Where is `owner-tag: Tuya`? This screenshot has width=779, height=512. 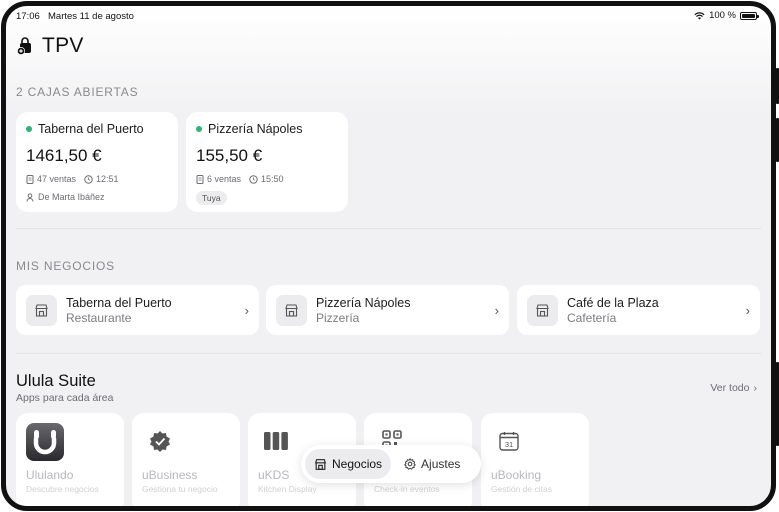
owner-tag: Tuya is located at coordinates (211, 198).